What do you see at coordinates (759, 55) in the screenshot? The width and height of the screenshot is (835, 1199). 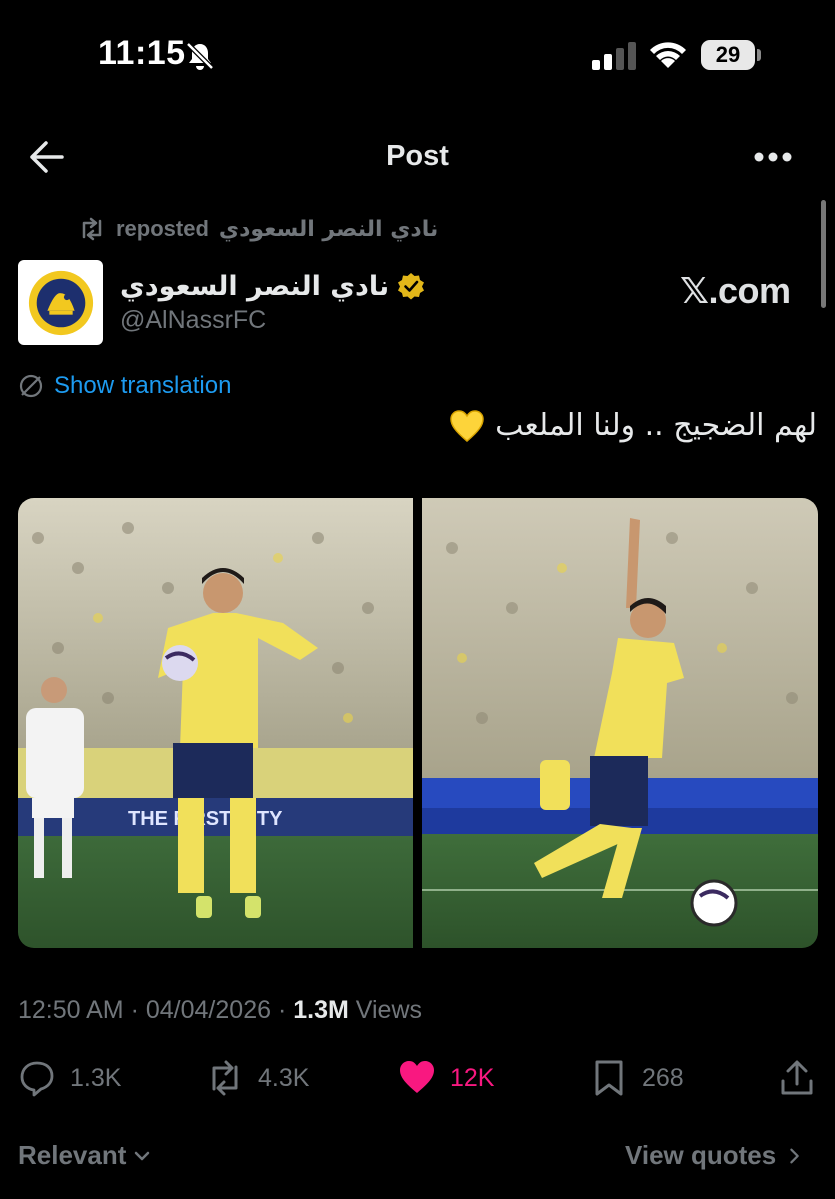 I see `battery-cap` at bounding box center [759, 55].